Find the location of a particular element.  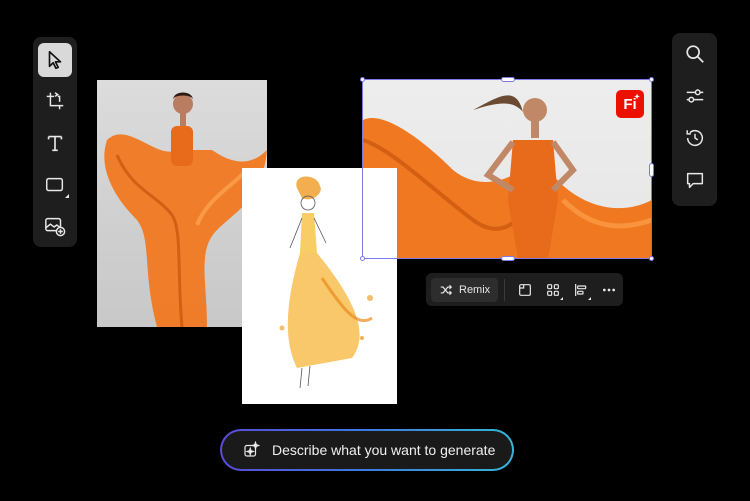

select-arrow-icon is located at coordinates (55, 59).